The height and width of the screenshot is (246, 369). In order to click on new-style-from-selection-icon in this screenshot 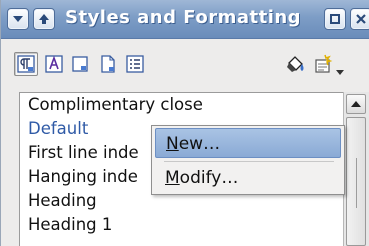, I will do `click(324, 63)`.